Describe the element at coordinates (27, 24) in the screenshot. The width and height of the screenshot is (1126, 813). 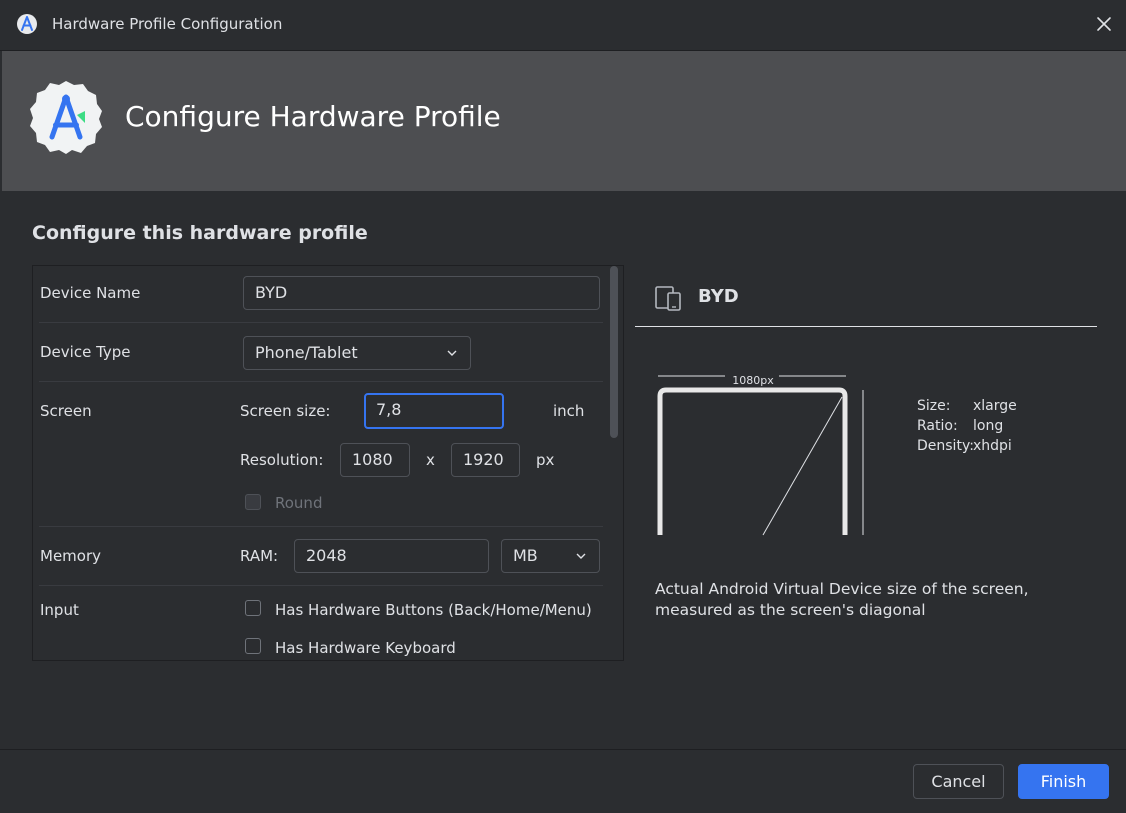
I see `android-studio-icon` at that location.